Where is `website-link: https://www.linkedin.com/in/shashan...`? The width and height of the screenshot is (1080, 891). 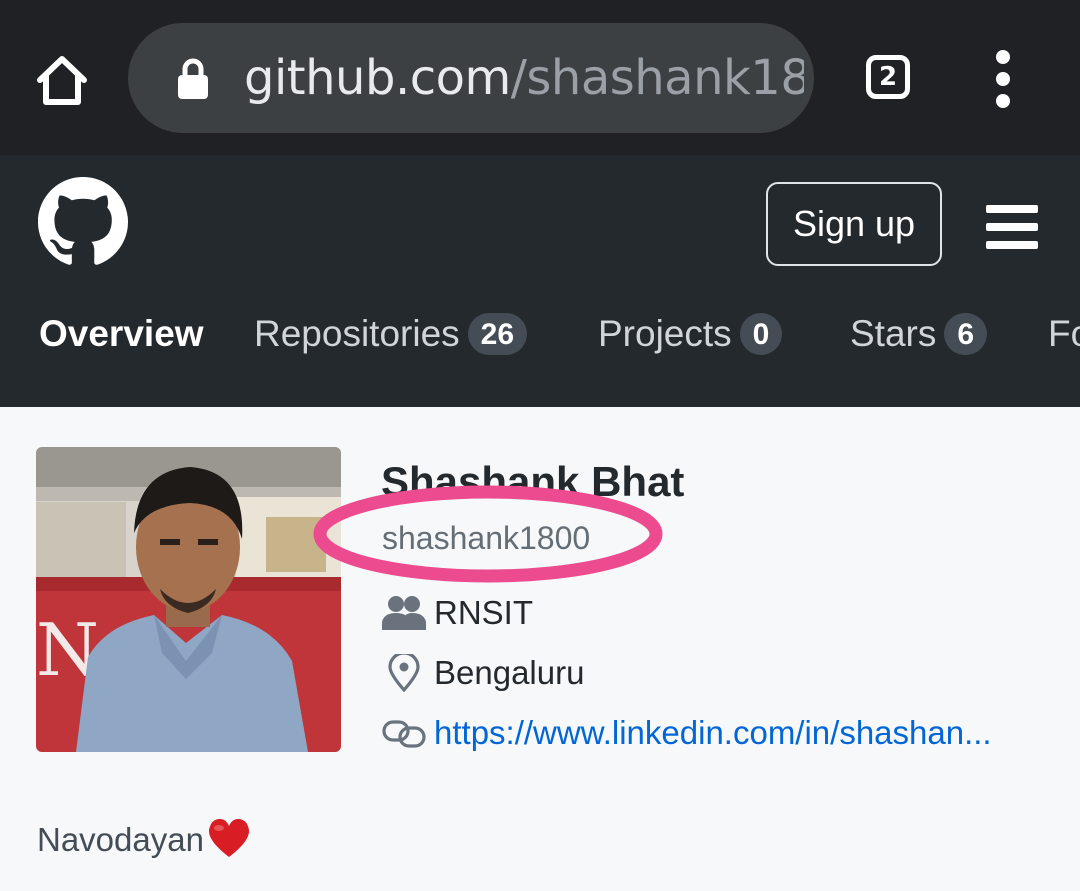
website-link: https://www.linkedin.com/in/shashan... is located at coordinates (713, 733).